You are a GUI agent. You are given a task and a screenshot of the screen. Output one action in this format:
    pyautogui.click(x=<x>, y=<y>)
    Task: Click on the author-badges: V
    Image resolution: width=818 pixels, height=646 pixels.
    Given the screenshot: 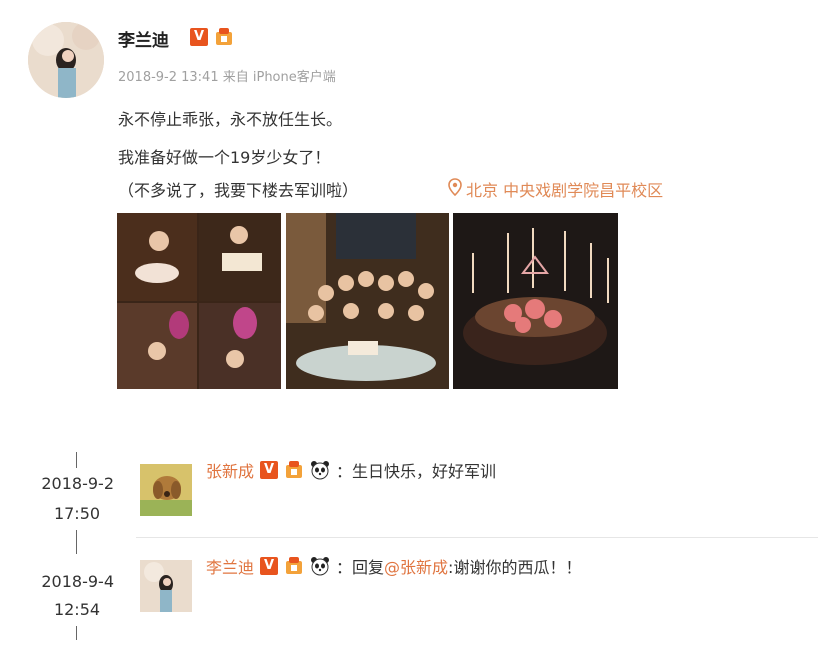 What is the action you would take?
    pyautogui.click(x=212, y=37)
    